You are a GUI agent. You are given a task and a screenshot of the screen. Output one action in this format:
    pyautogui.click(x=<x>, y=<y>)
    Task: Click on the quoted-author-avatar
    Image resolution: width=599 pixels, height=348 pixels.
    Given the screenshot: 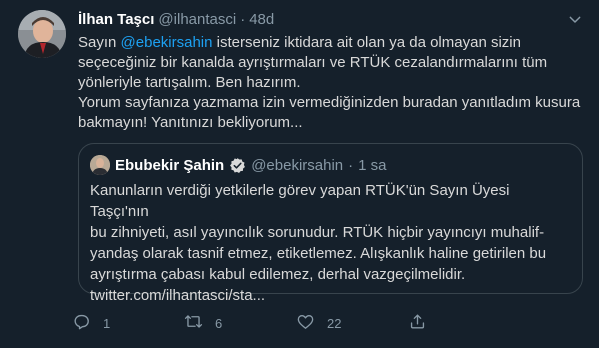 What is the action you would take?
    pyautogui.click(x=100, y=165)
    